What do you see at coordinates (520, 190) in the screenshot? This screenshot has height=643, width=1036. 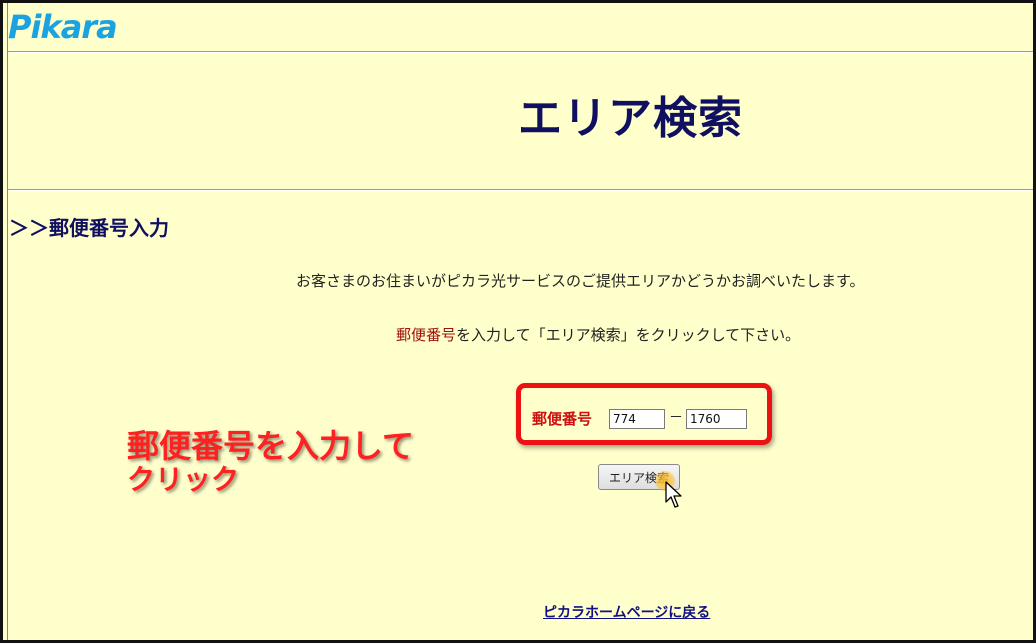 I see `title-divider` at bounding box center [520, 190].